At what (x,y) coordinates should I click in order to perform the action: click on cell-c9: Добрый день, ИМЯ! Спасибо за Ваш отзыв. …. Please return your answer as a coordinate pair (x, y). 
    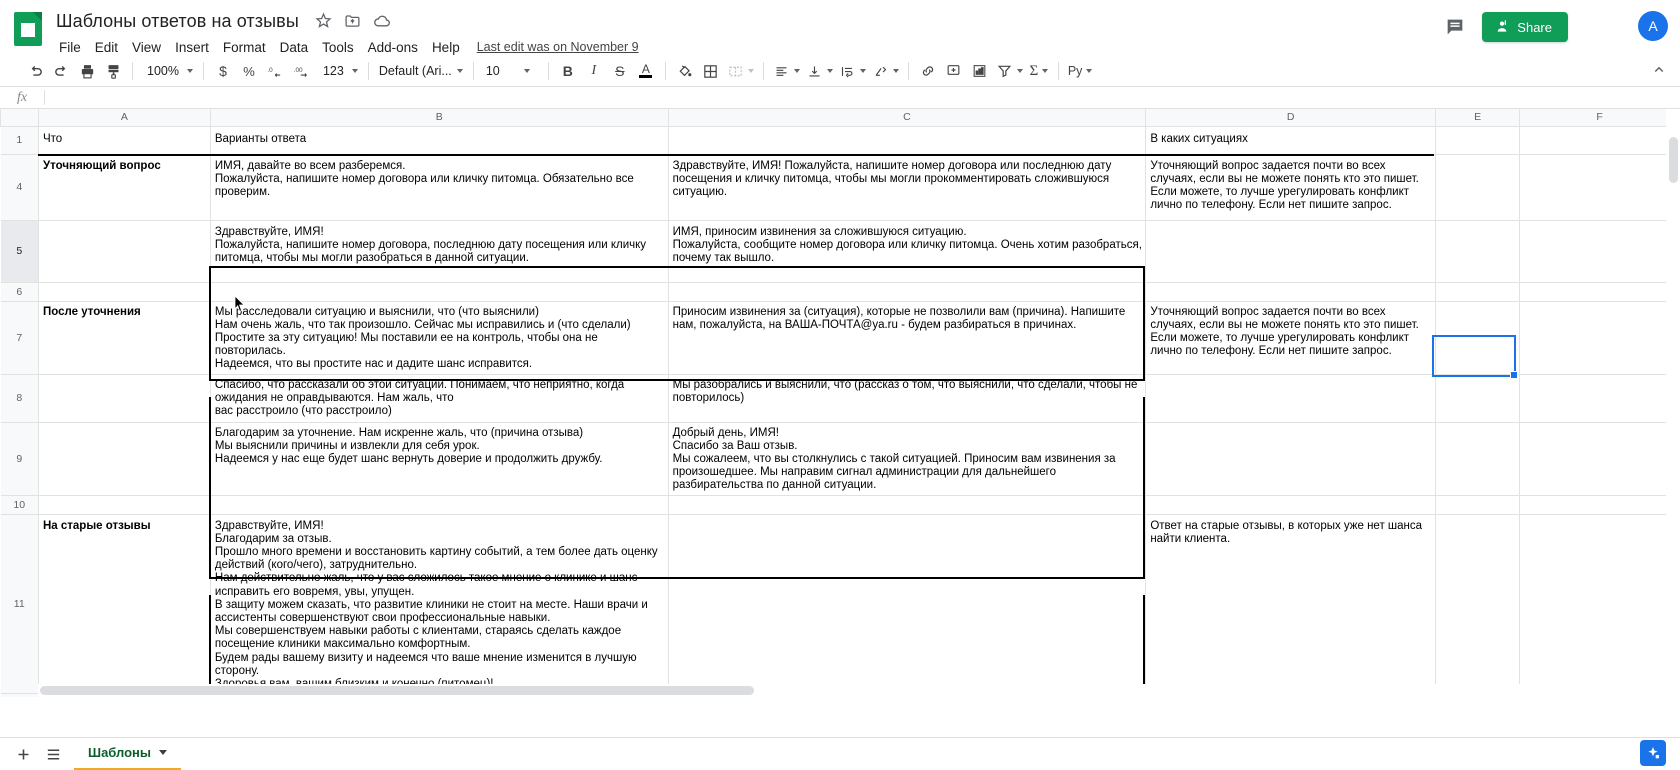
    Looking at the image, I should click on (907, 458).